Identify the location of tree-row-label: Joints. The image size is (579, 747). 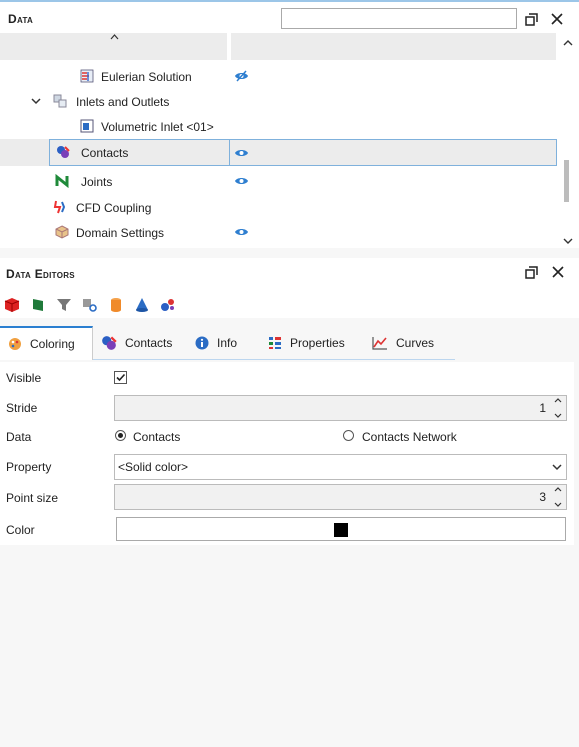
(97, 182).